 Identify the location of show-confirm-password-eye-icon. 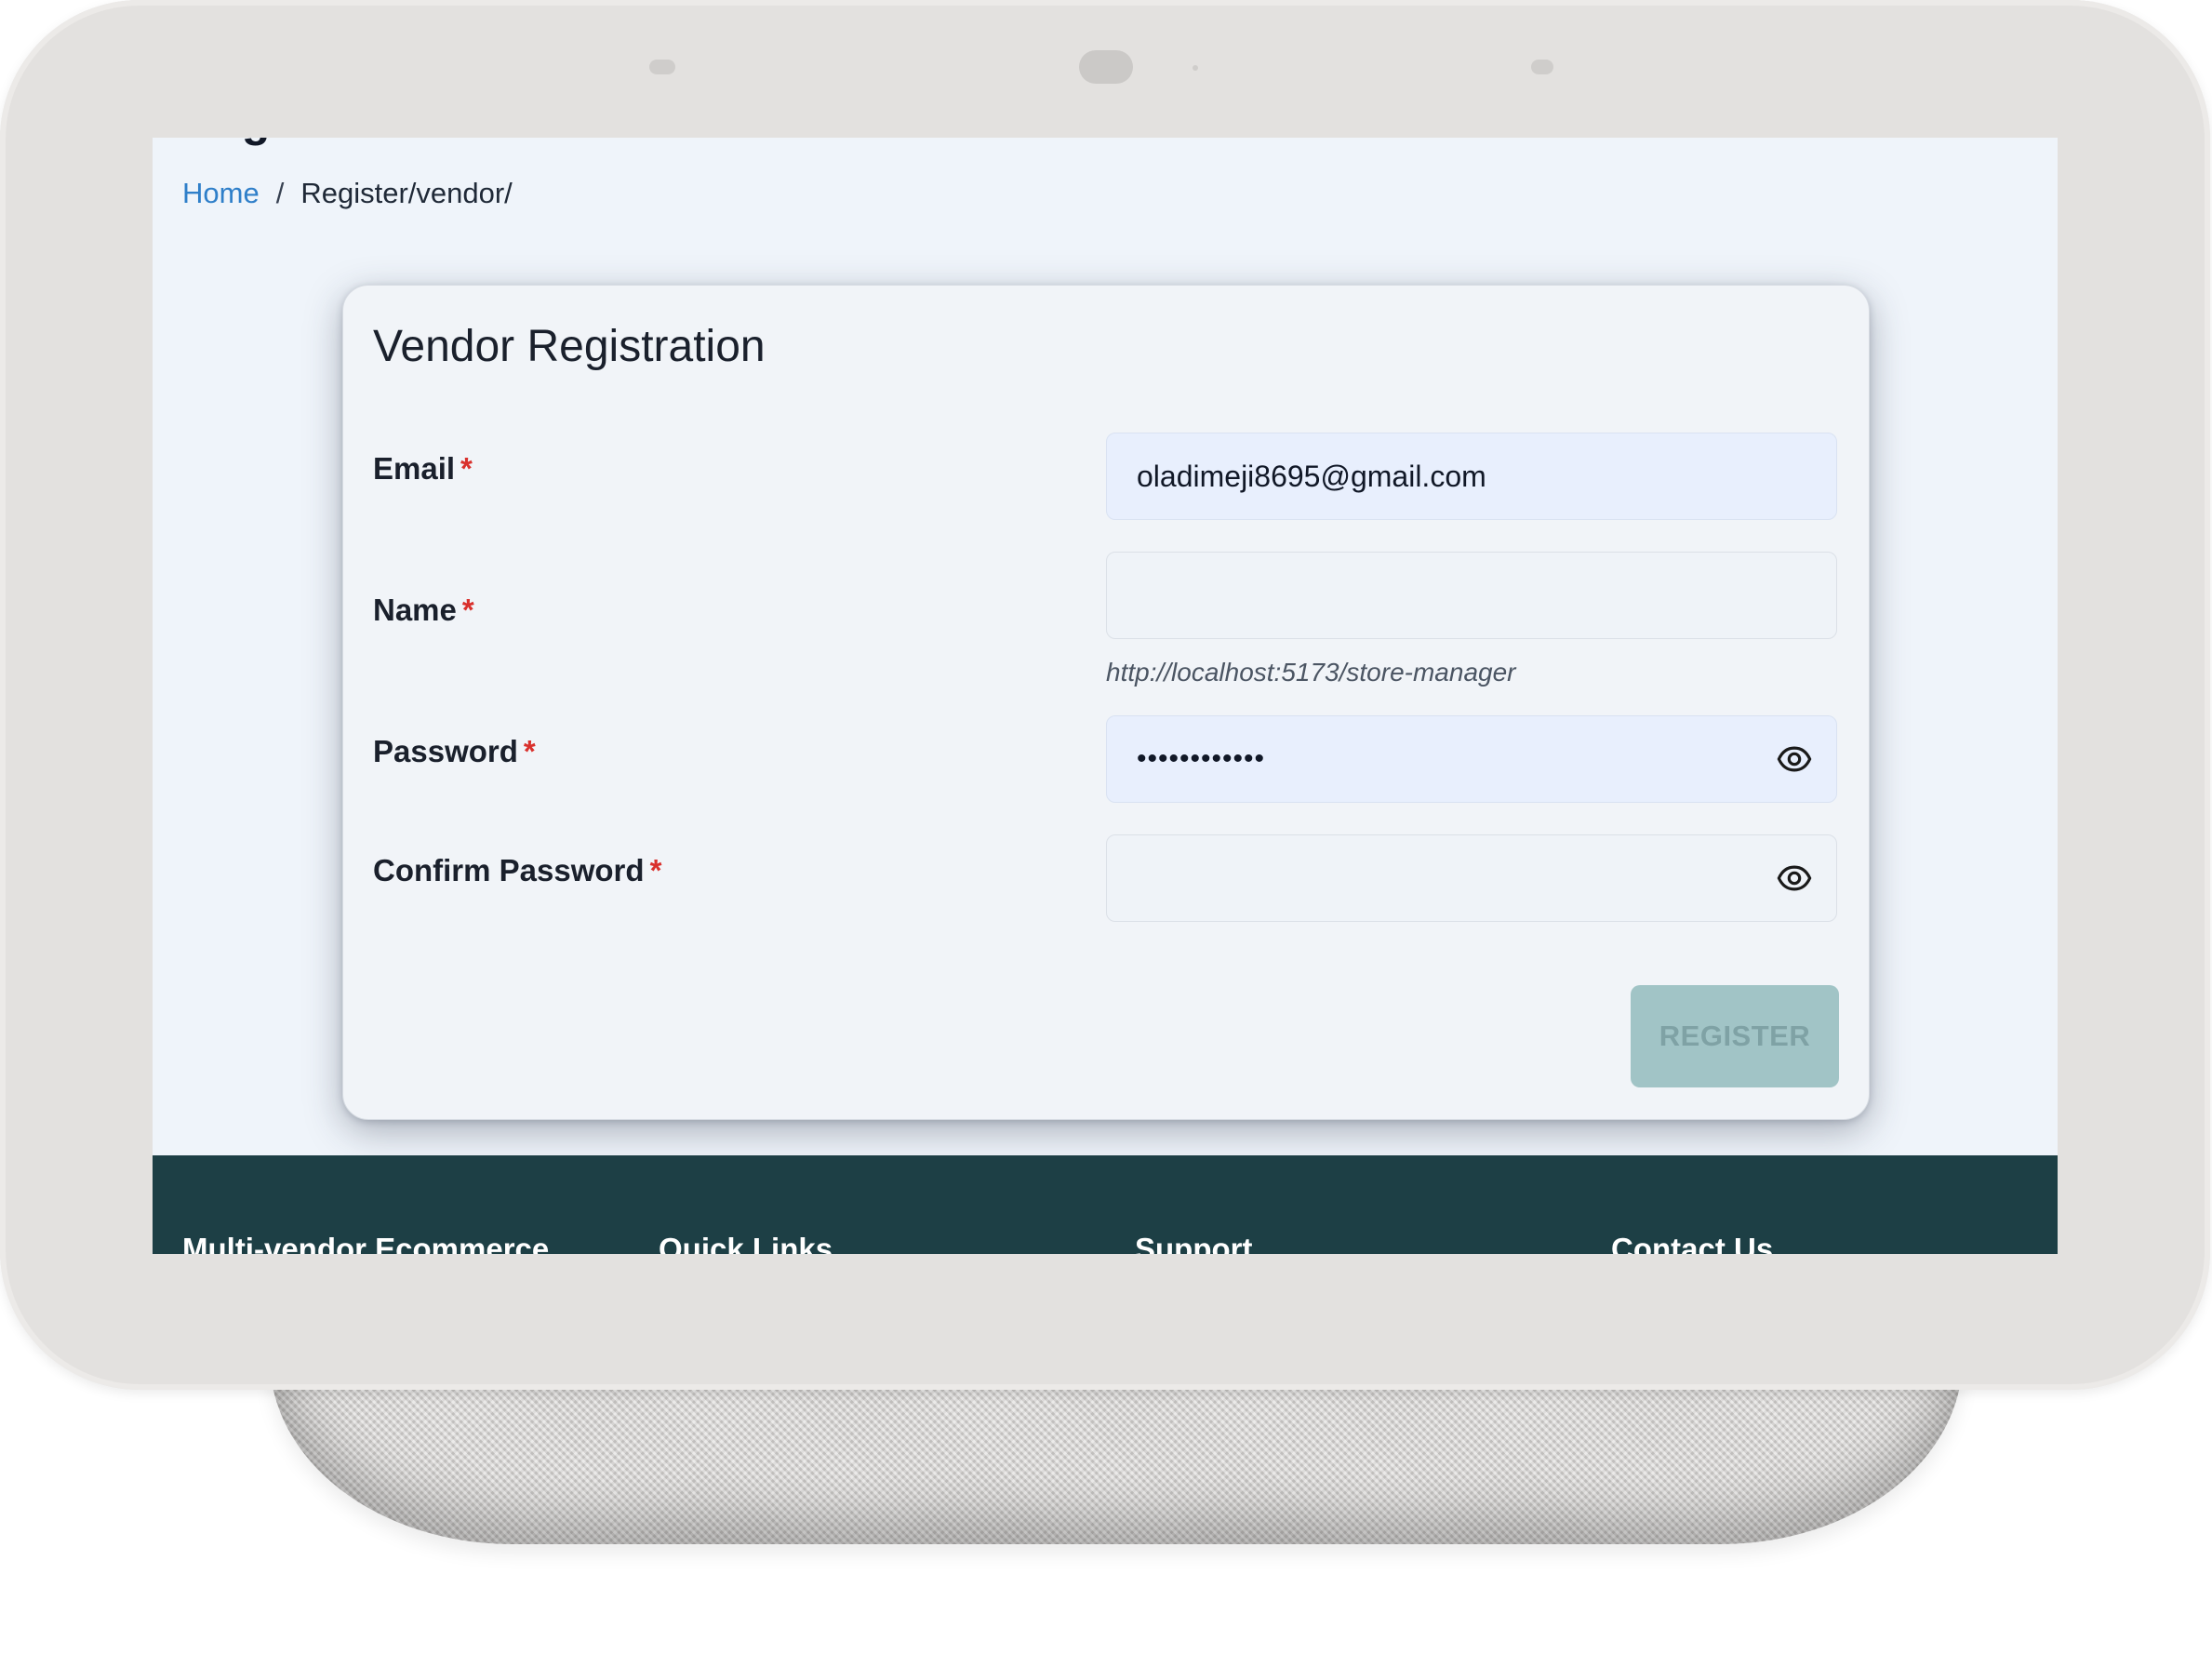
(1795, 878).